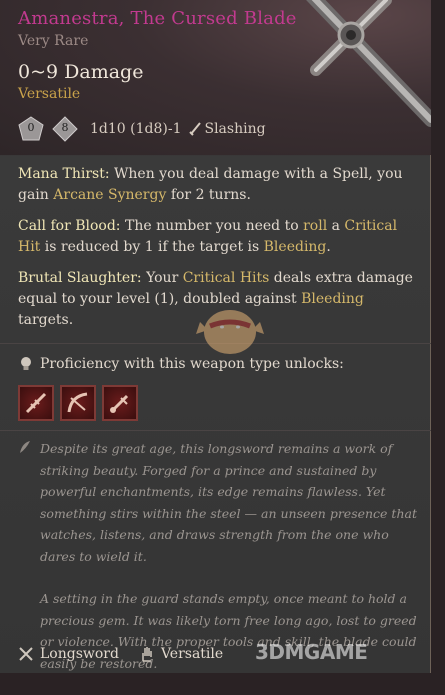 The image size is (445, 695). Describe the element at coordinates (315, 226) in the screenshot. I see `keyword-roll: roll` at that location.